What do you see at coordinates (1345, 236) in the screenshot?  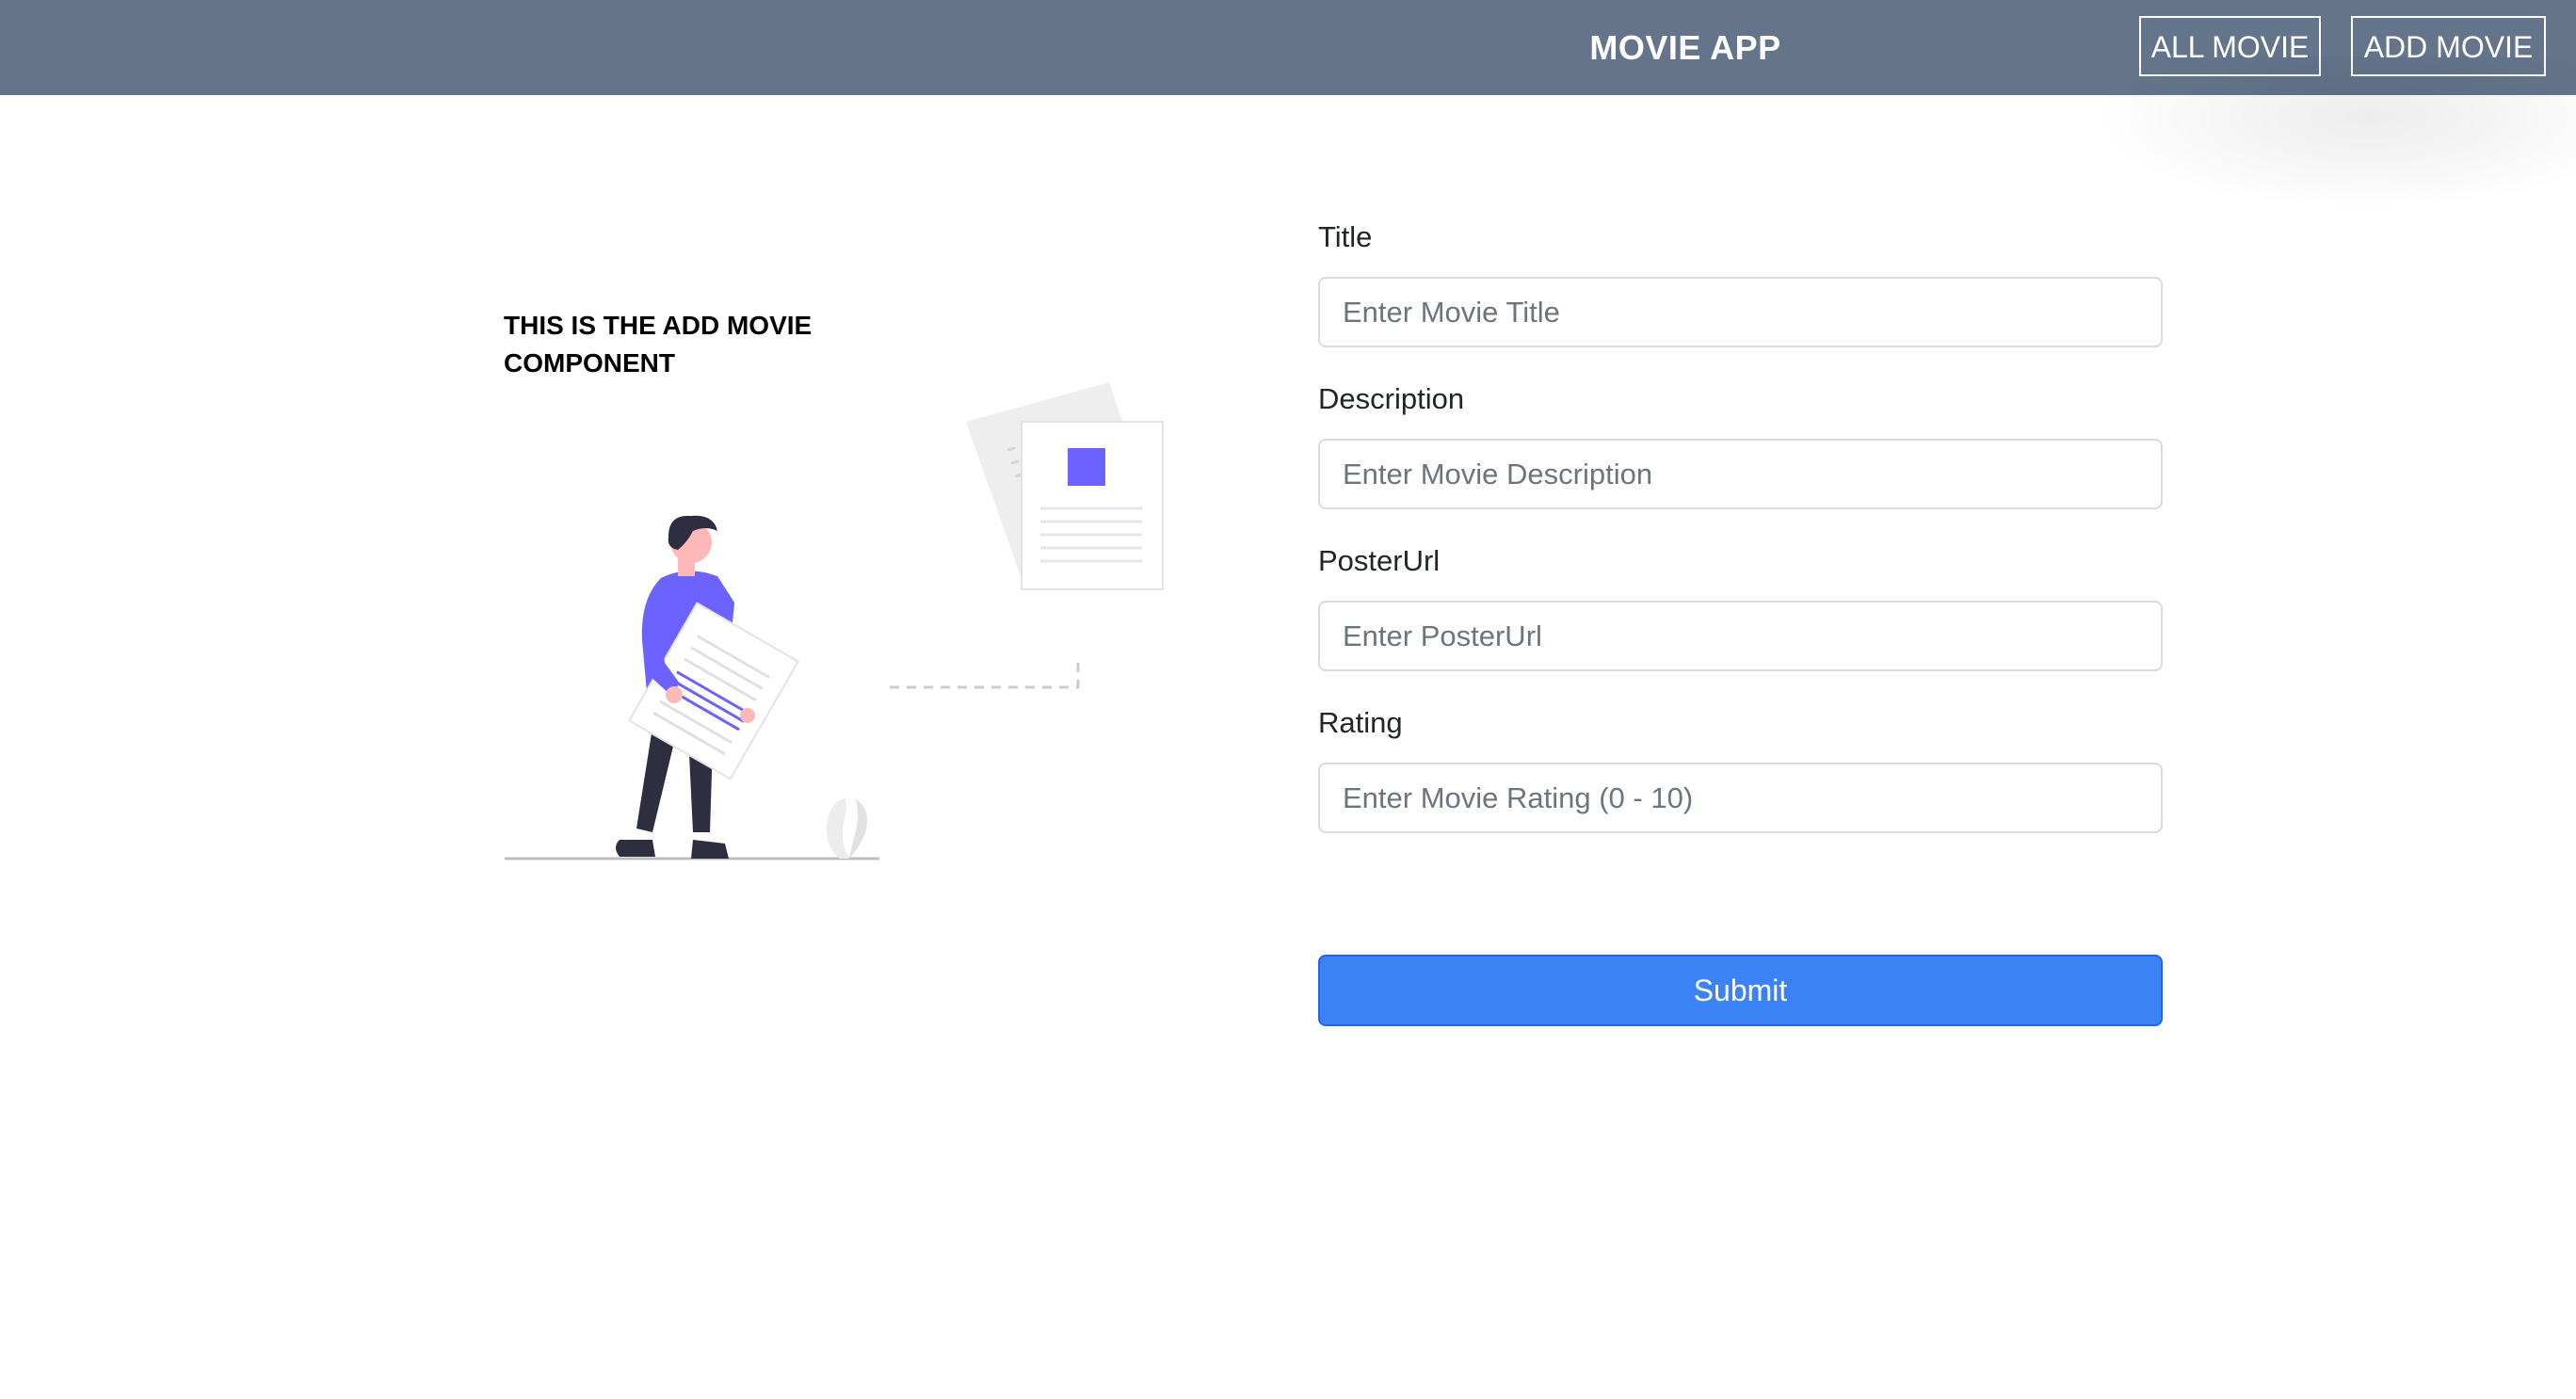 I see `title-label: Title` at bounding box center [1345, 236].